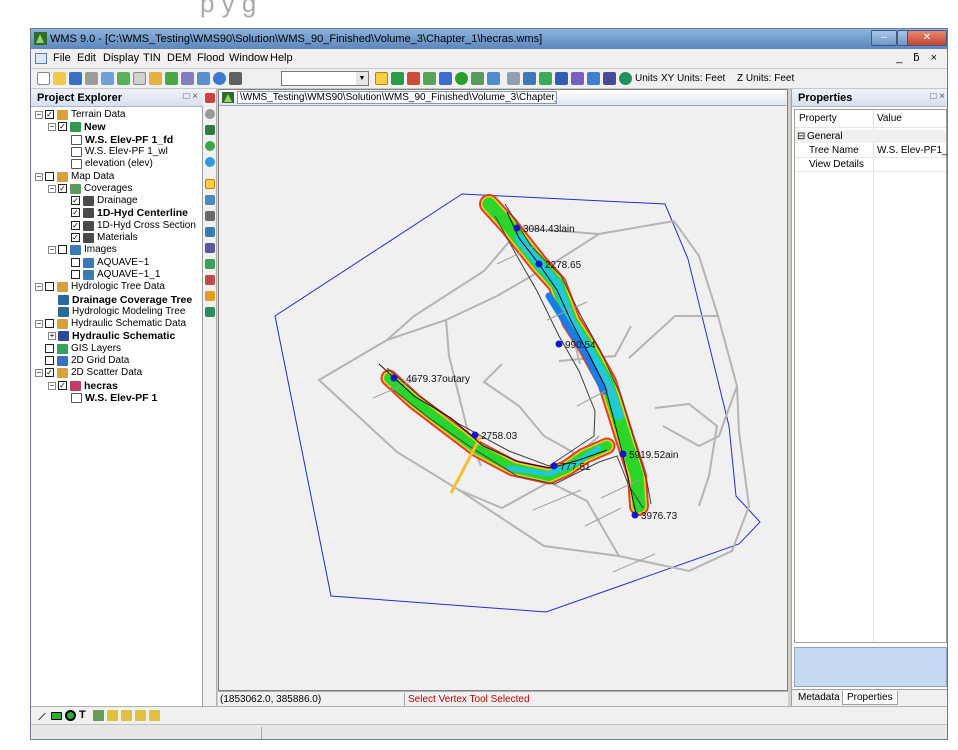 This screenshot has height=750, width=958. What do you see at coordinates (609, 78) in the screenshot?
I see `rotate-icon` at bounding box center [609, 78].